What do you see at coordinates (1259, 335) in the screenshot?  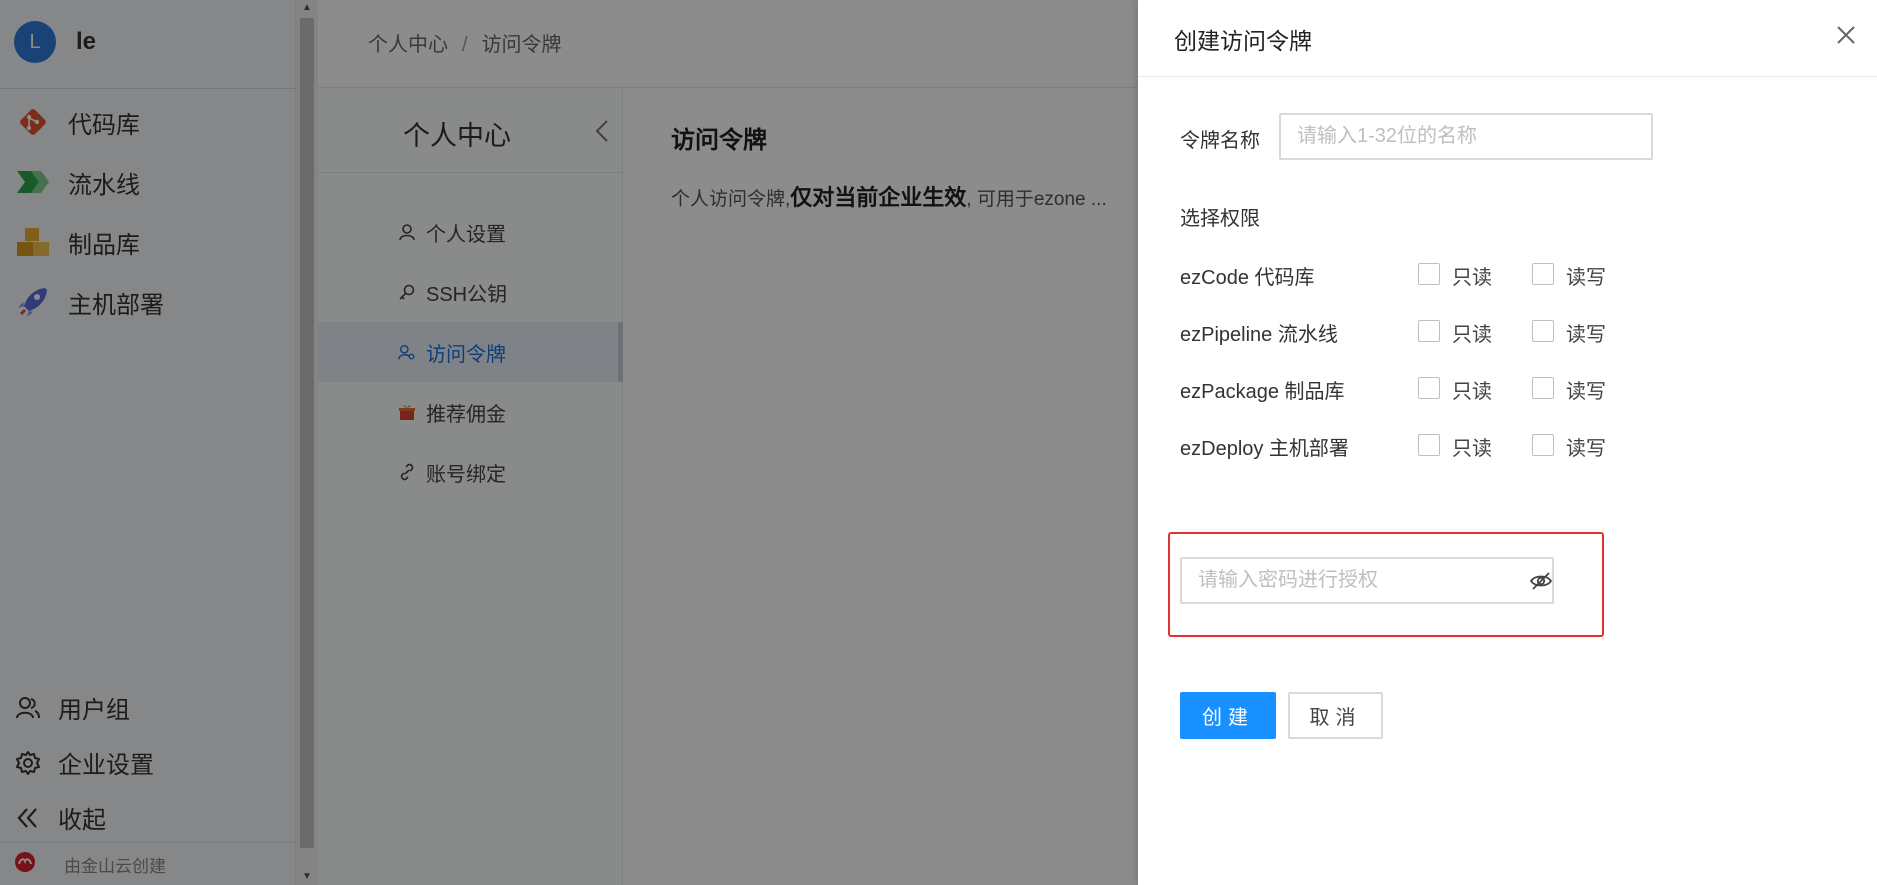 I see `permission-name: ezPipeline 流水线` at bounding box center [1259, 335].